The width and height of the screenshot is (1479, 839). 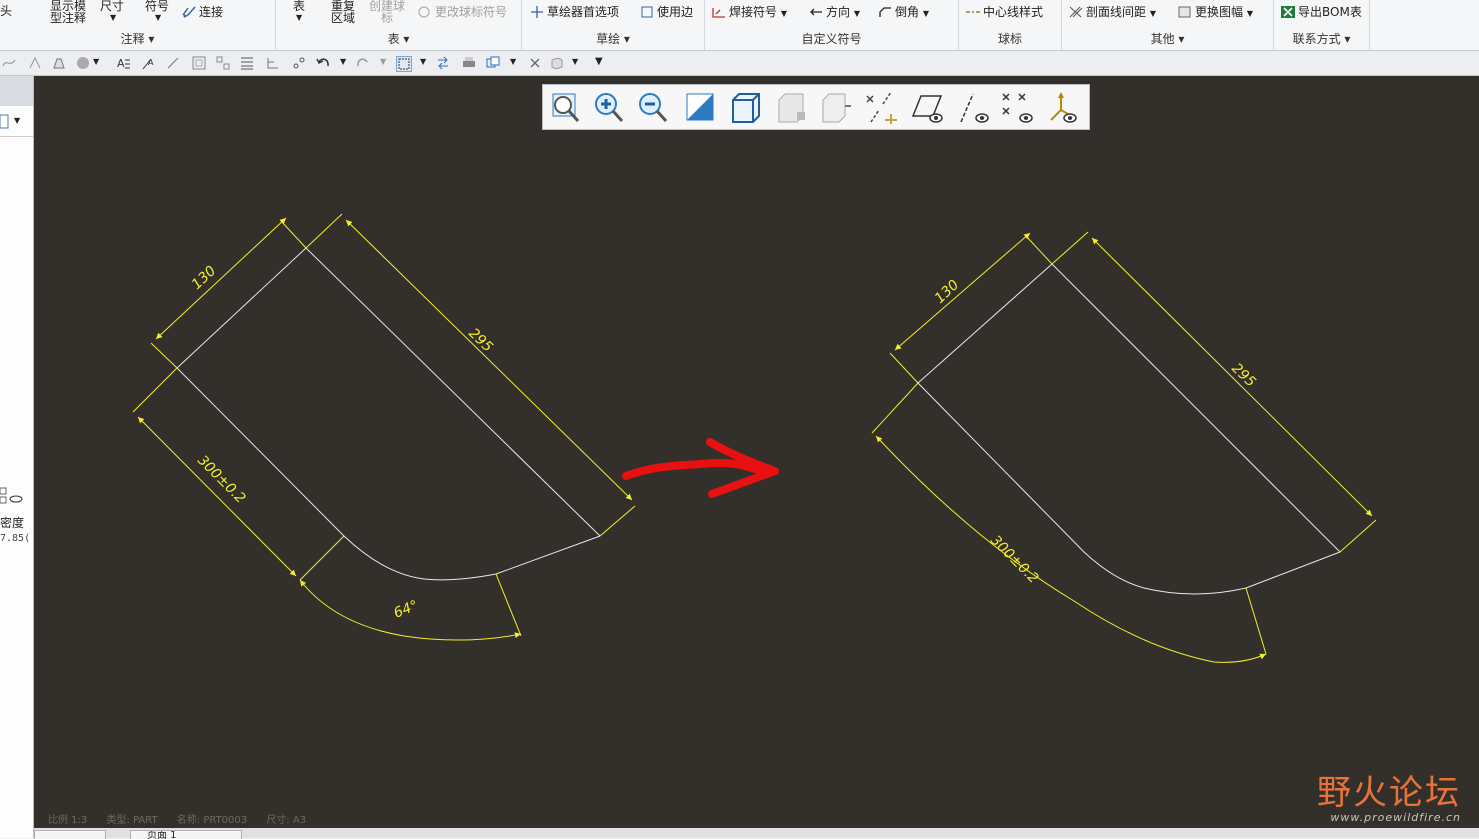 I want to click on after-dim-bottom: 300±0.2, so click(x=1014, y=560).